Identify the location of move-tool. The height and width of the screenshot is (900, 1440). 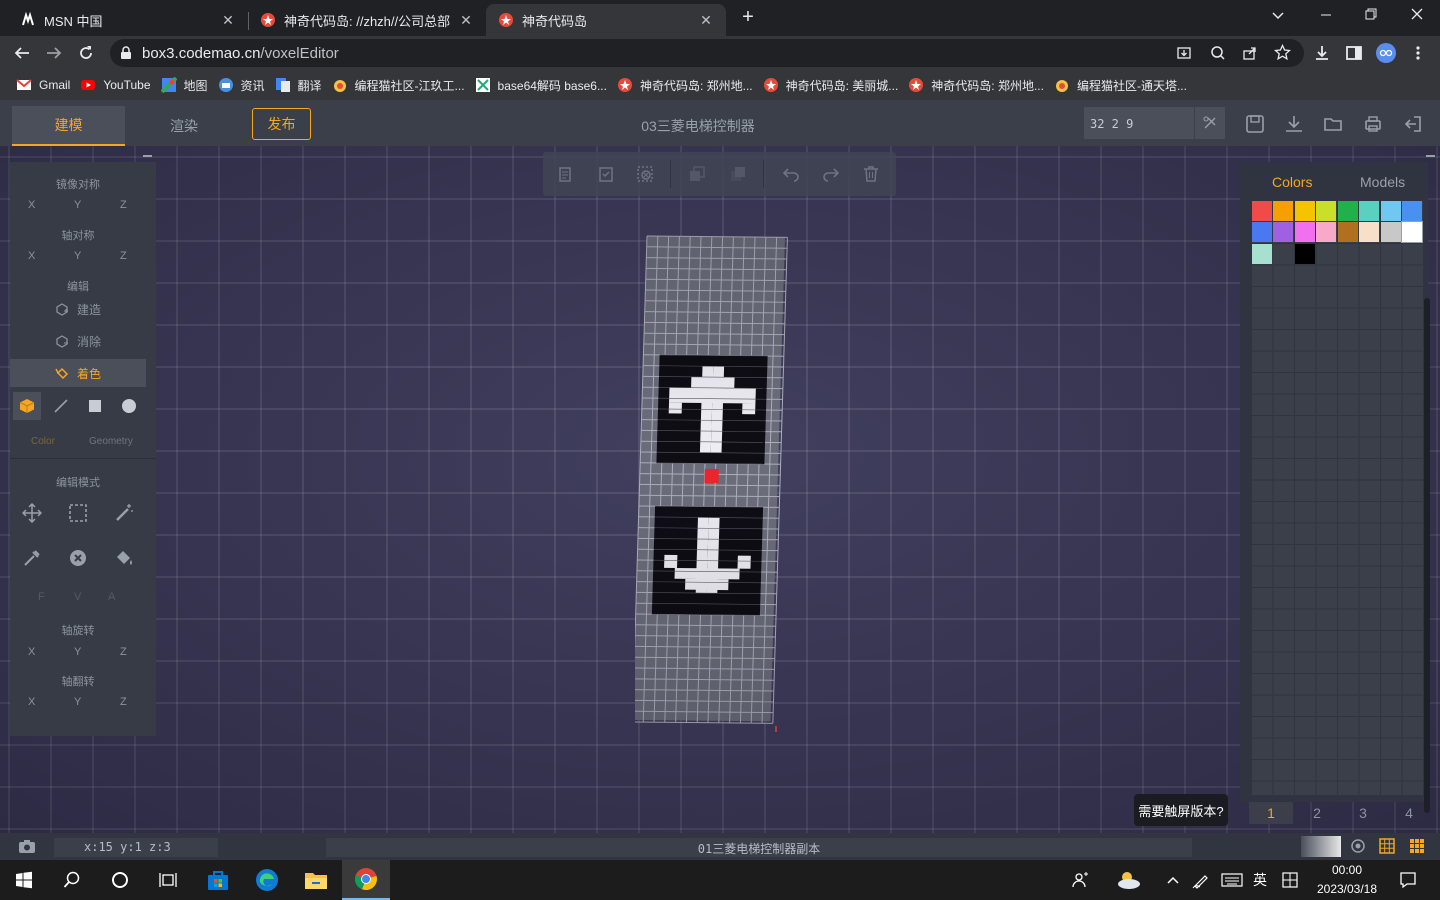
(32, 513).